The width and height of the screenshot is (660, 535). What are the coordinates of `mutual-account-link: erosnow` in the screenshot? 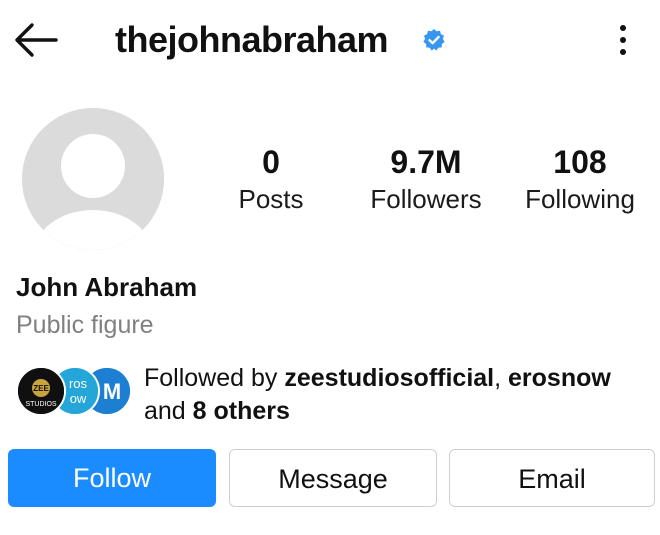 It's located at (559, 378).